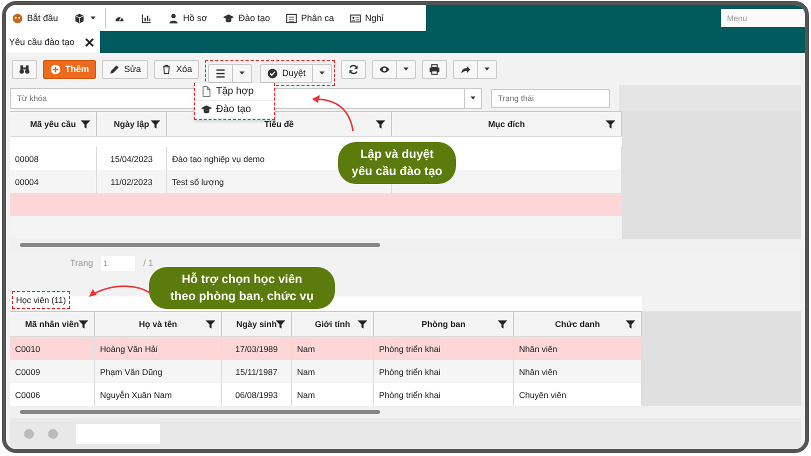 The width and height of the screenshot is (811, 456). Describe the element at coordinates (148, 263) in the screenshot. I see `page-total: / 1` at that location.